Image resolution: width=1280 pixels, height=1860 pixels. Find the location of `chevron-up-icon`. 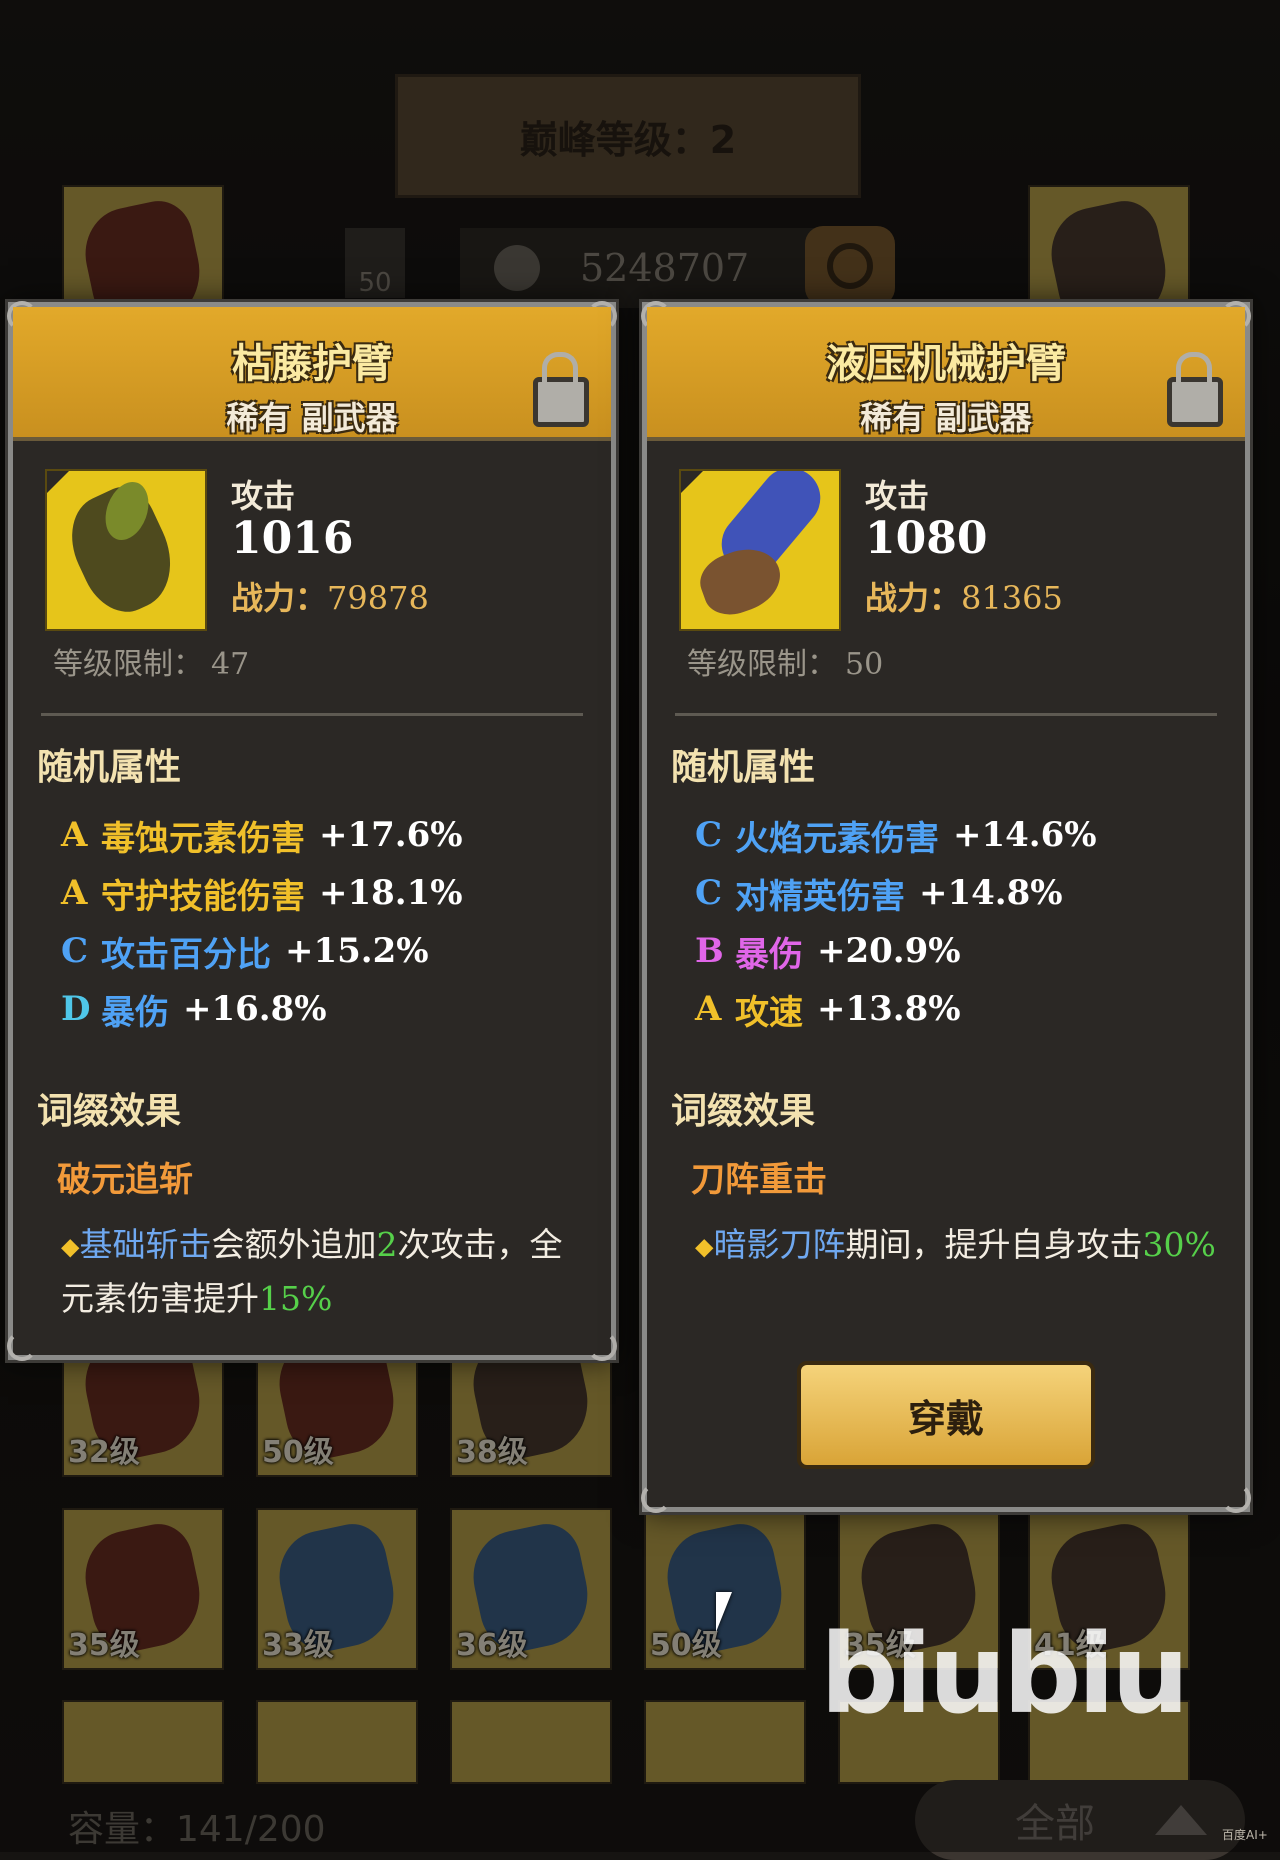

chevron-up-icon is located at coordinates (1181, 1820).